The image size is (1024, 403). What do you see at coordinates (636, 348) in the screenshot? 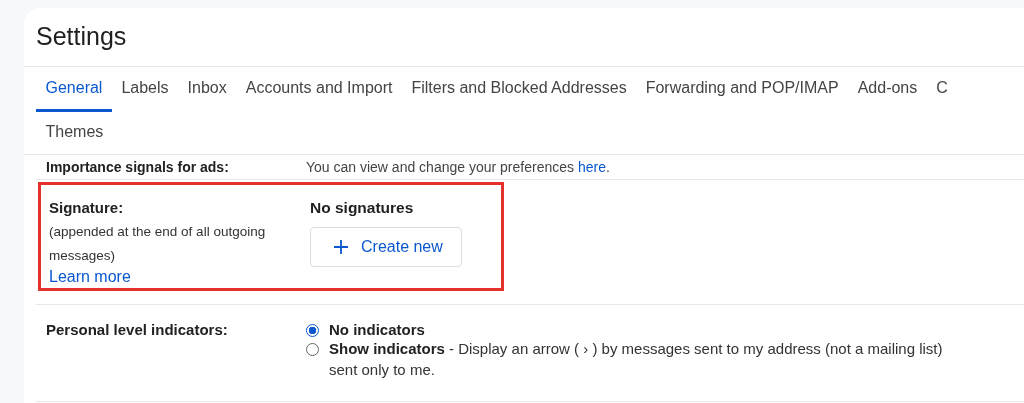
I see `option-label: Show indicators - Display an arrow ( › ) by messages sent to my address (not a mailing list)` at bounding box center [636, 348].